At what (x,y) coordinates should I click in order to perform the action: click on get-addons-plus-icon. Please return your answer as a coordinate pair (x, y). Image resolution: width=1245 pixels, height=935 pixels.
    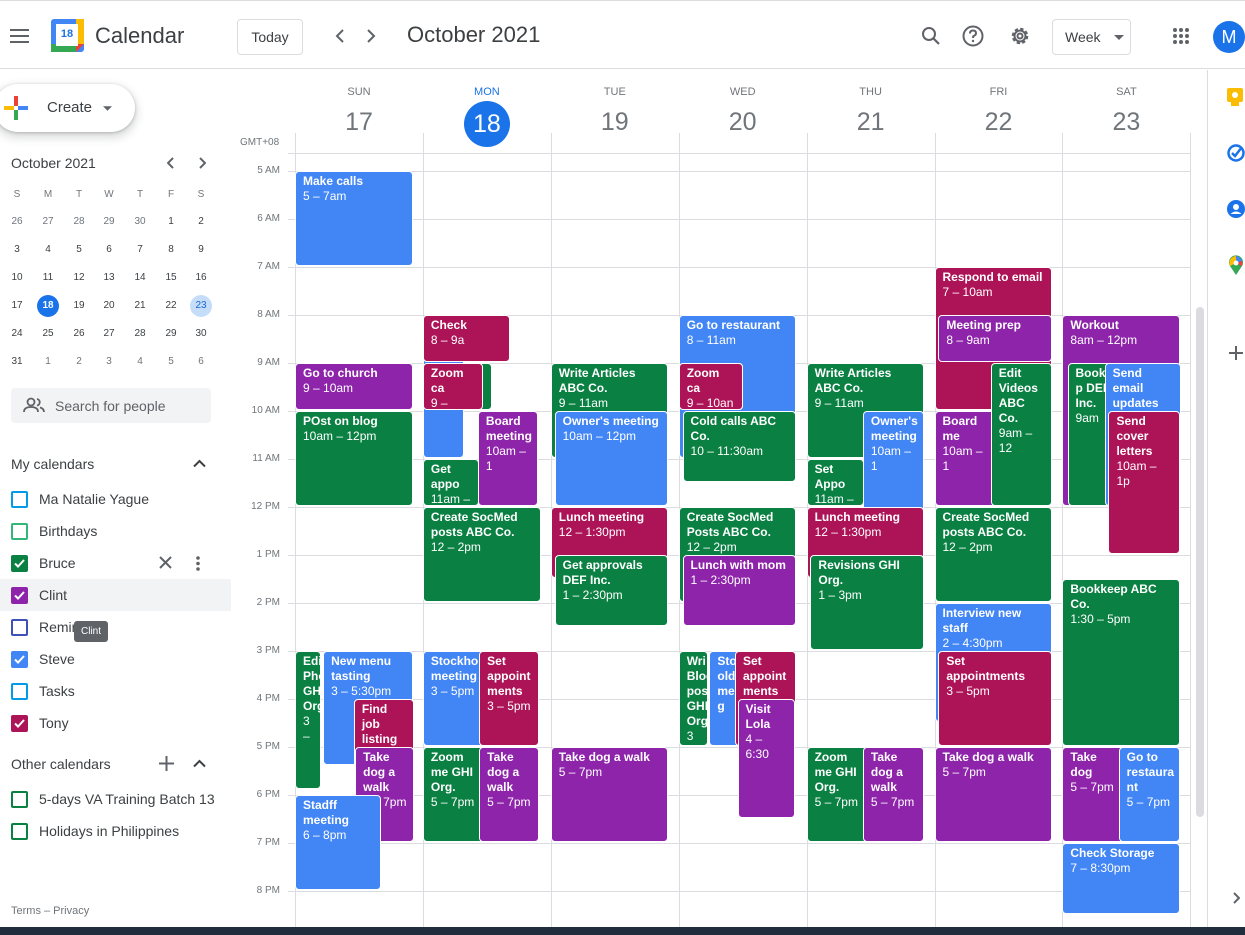
    Looking at the image, I should click on (1236, 353).